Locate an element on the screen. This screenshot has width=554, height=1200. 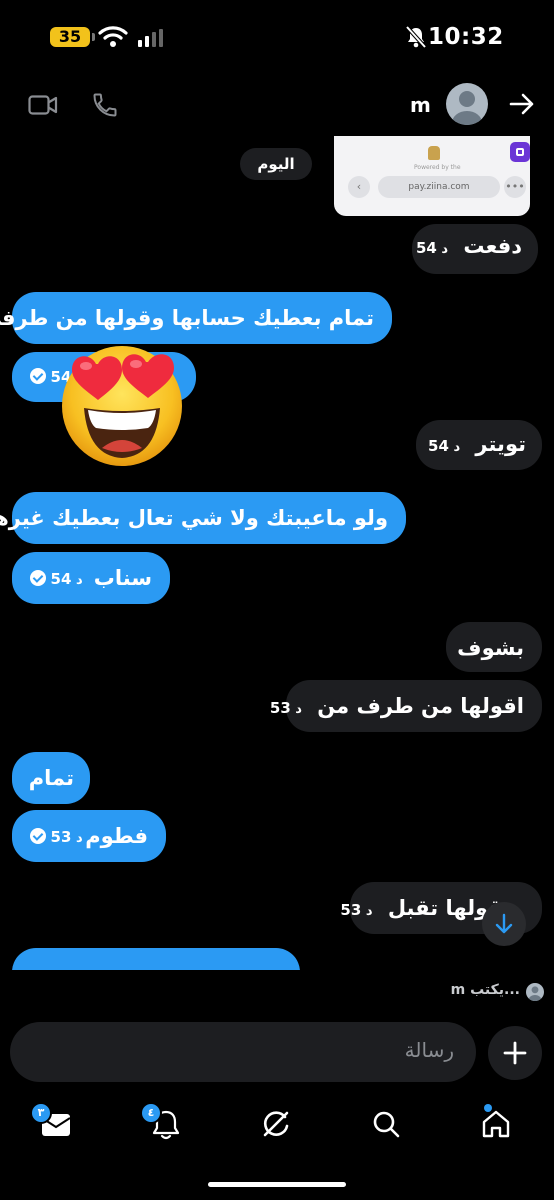
contact-avatar is located at coordinates (467, 104).